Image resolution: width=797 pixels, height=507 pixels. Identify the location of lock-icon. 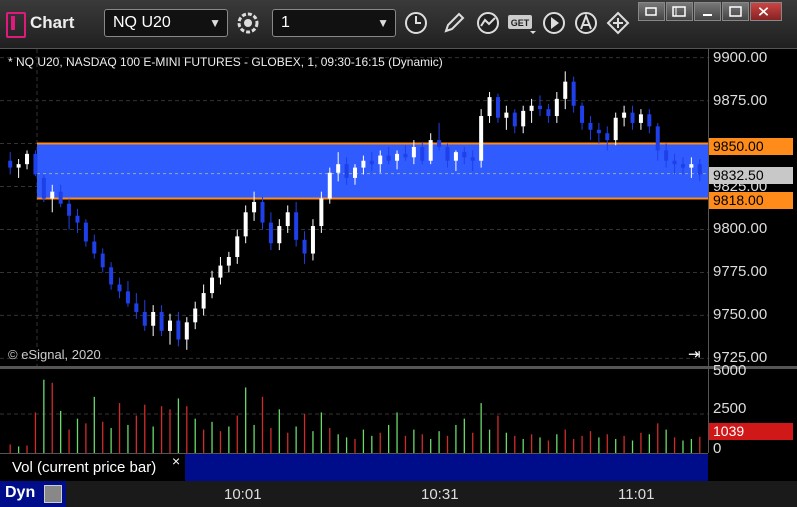
(53, 494).